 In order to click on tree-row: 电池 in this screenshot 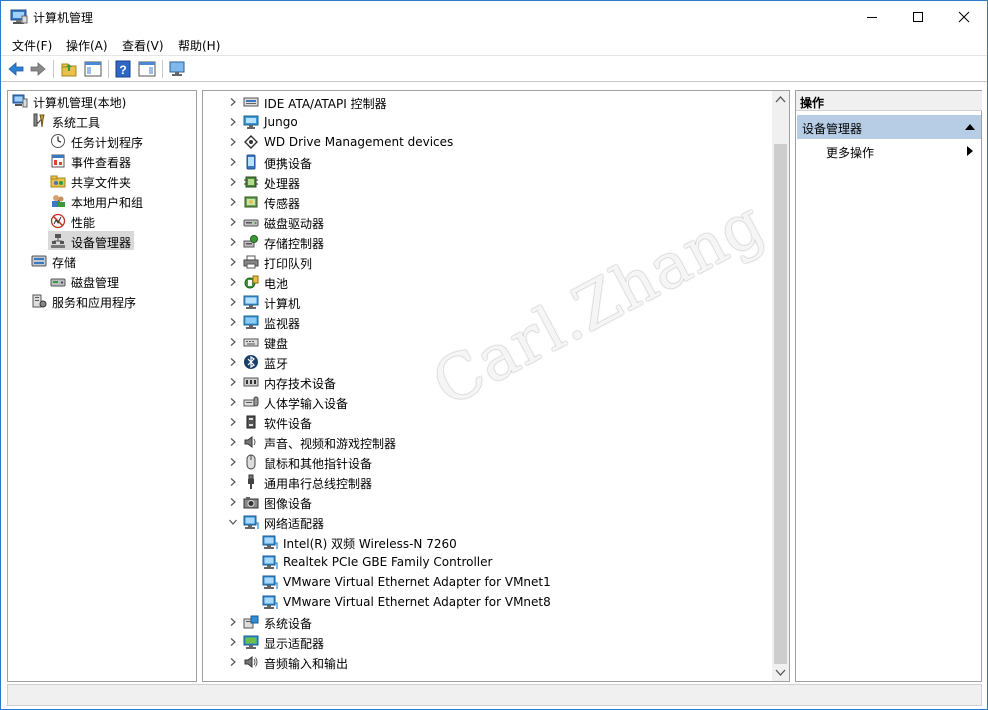, I will do `click(487, 282)`.